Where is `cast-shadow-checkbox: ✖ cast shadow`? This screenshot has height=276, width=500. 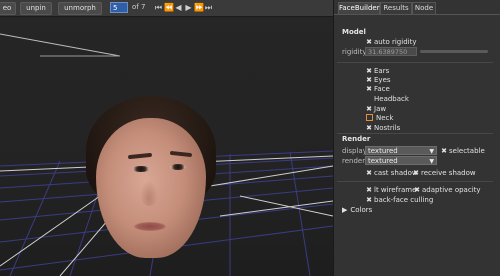 cast-shadow-checkbox: ✖ cast shadow is located at coordinates (392, 173).